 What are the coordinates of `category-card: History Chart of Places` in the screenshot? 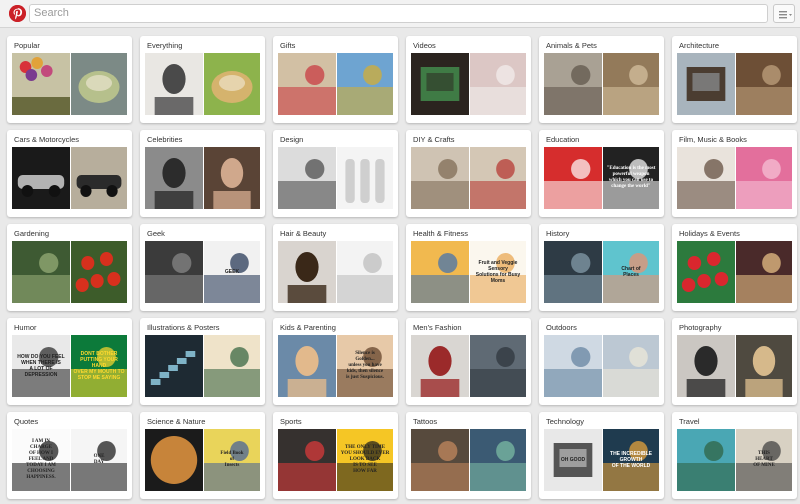 It's located at (601, 267).